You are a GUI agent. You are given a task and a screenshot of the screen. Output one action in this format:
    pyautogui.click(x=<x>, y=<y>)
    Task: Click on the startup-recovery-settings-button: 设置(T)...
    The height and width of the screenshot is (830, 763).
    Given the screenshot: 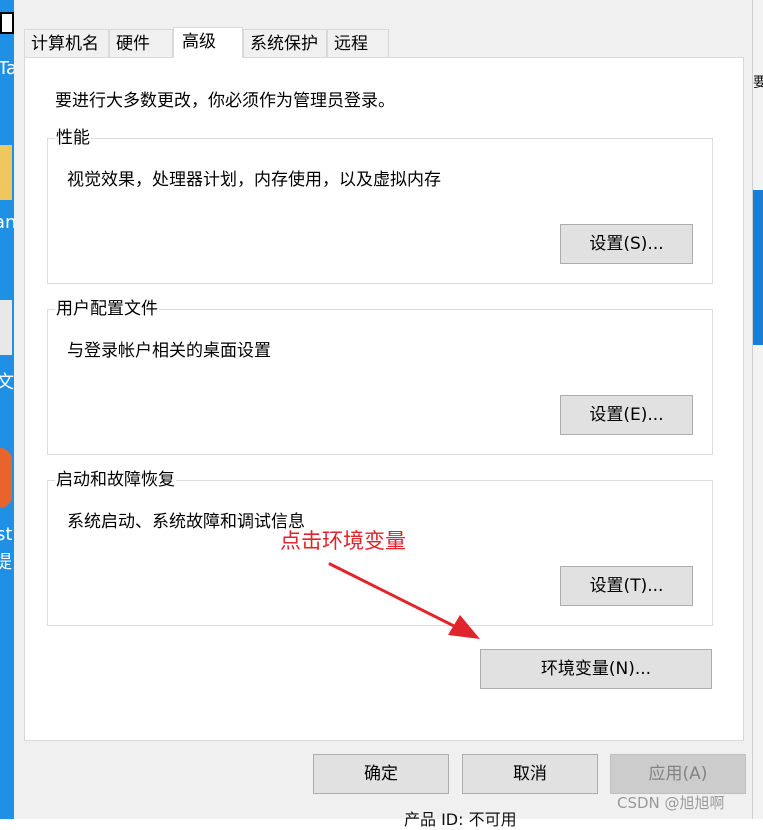 What is the action you would take?
    pyautogui.click(x=626, y=586)
    